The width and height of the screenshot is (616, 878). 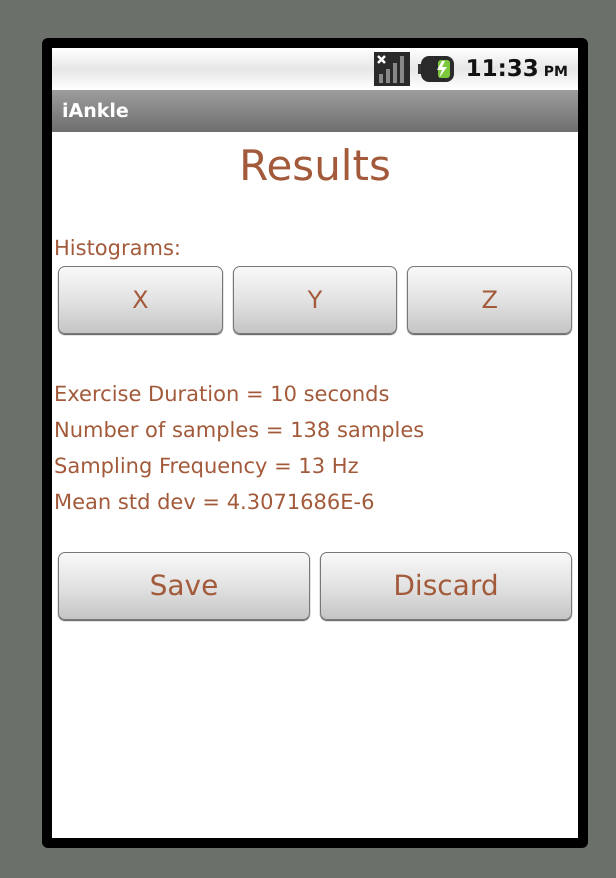 What do you see at coordinates (392, 69) in the screenshot?
I see `signal-icon` at bounding box center [392, 69].